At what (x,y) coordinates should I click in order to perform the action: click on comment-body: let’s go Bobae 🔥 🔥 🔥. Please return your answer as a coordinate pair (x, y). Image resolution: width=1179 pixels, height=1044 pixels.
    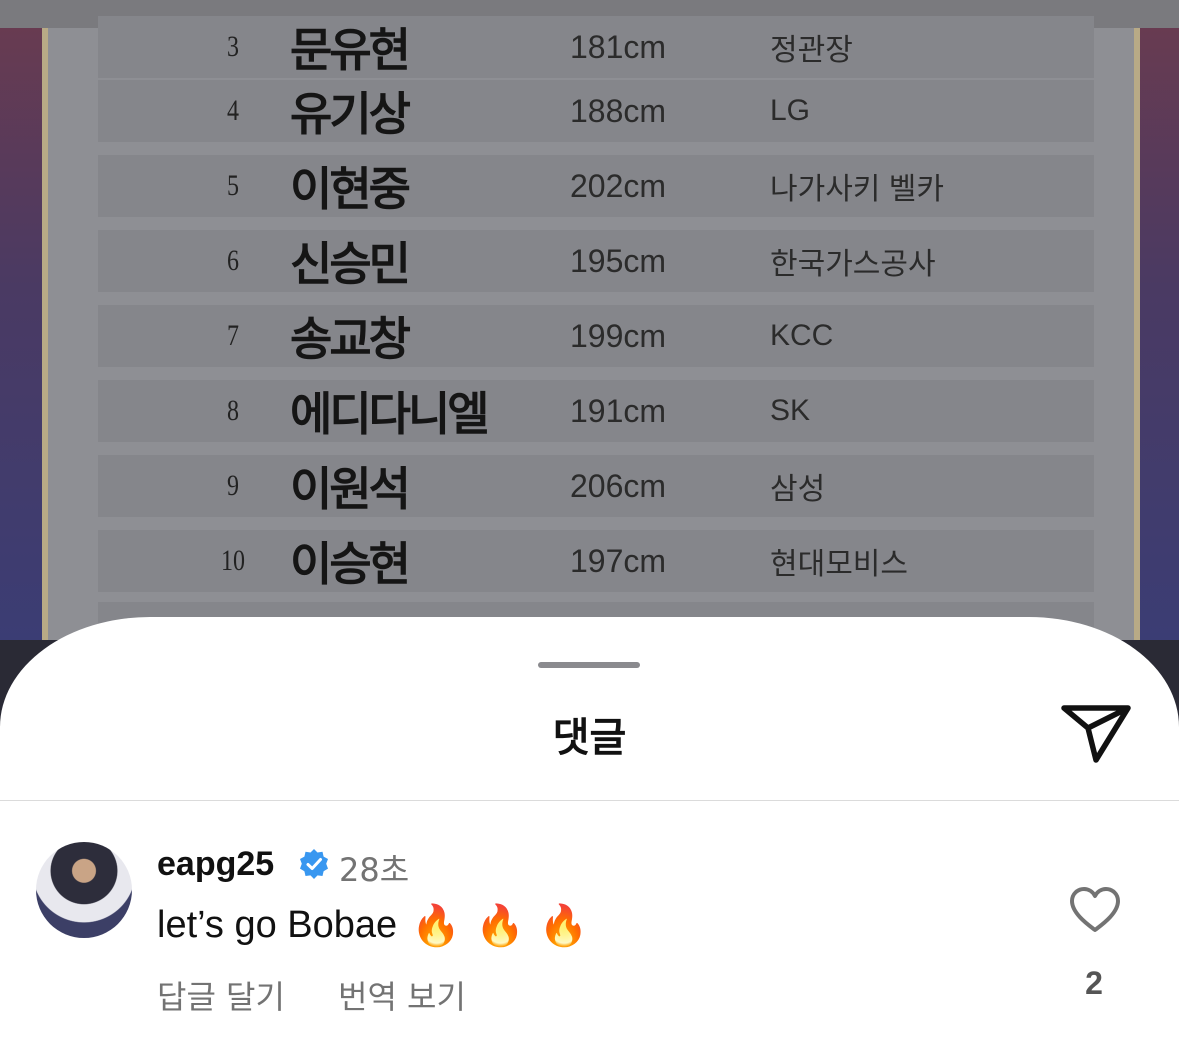
    Looking at the image, I should click on (373, 925).